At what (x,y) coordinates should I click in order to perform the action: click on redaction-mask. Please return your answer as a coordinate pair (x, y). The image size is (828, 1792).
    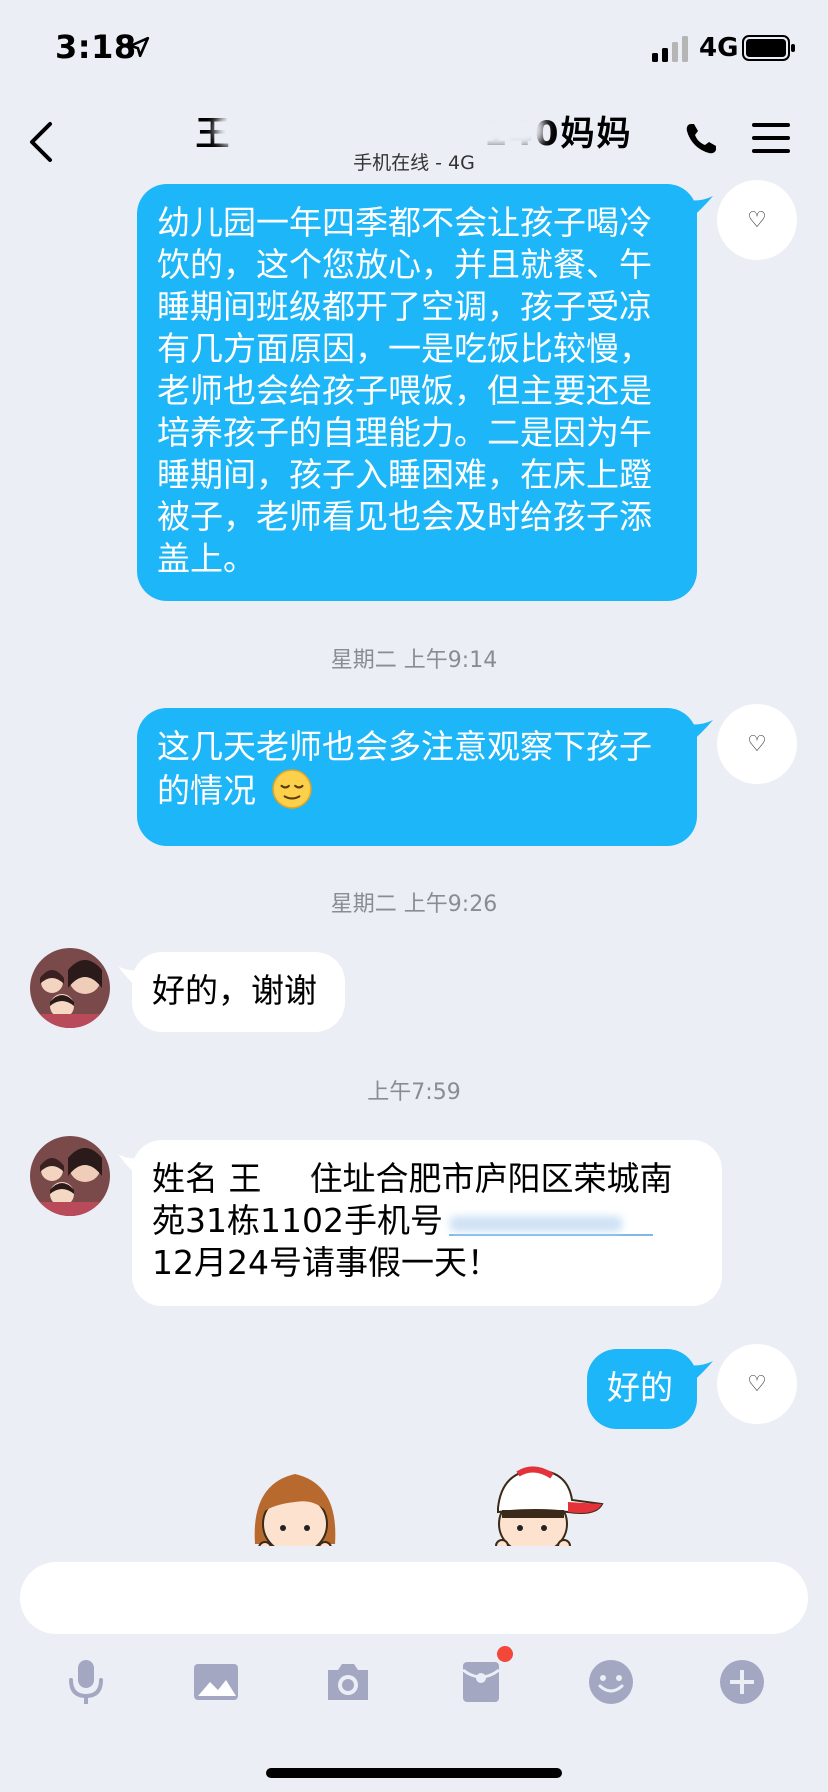
    Looking at the image, I should click on (380, 129).